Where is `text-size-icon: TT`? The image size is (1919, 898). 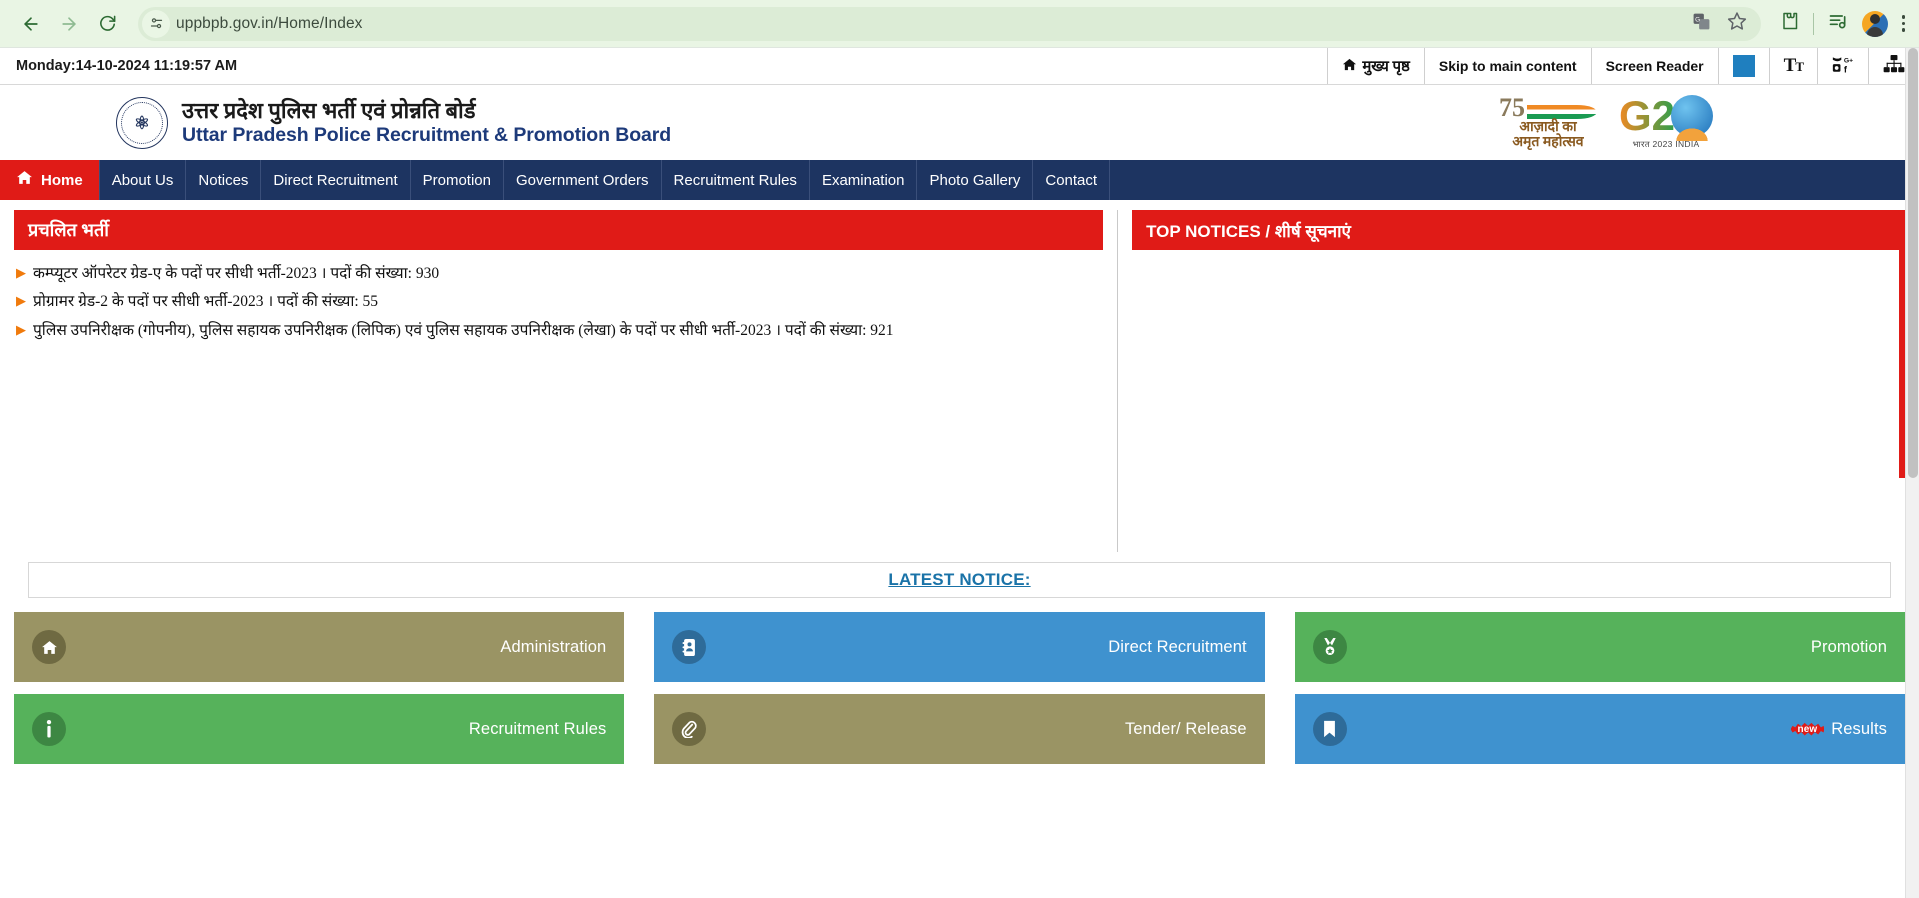
text-size-icon: TT is located at coordinates (1793, 65).